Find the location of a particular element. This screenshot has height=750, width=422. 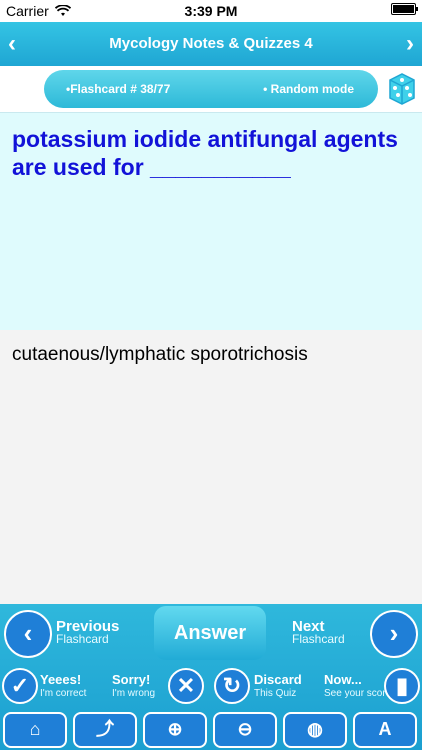

font-icon: A is located at coordinates (385, 729).